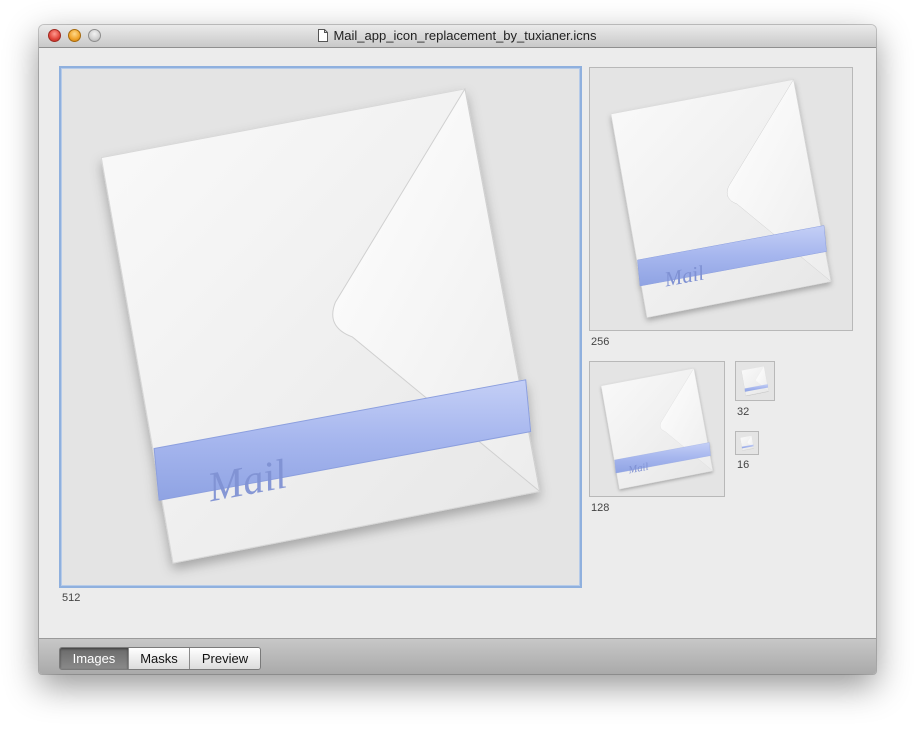  Describe the element at coordinates (743, 412) in the screenshot. I see `size-label-32: 32` at that location.